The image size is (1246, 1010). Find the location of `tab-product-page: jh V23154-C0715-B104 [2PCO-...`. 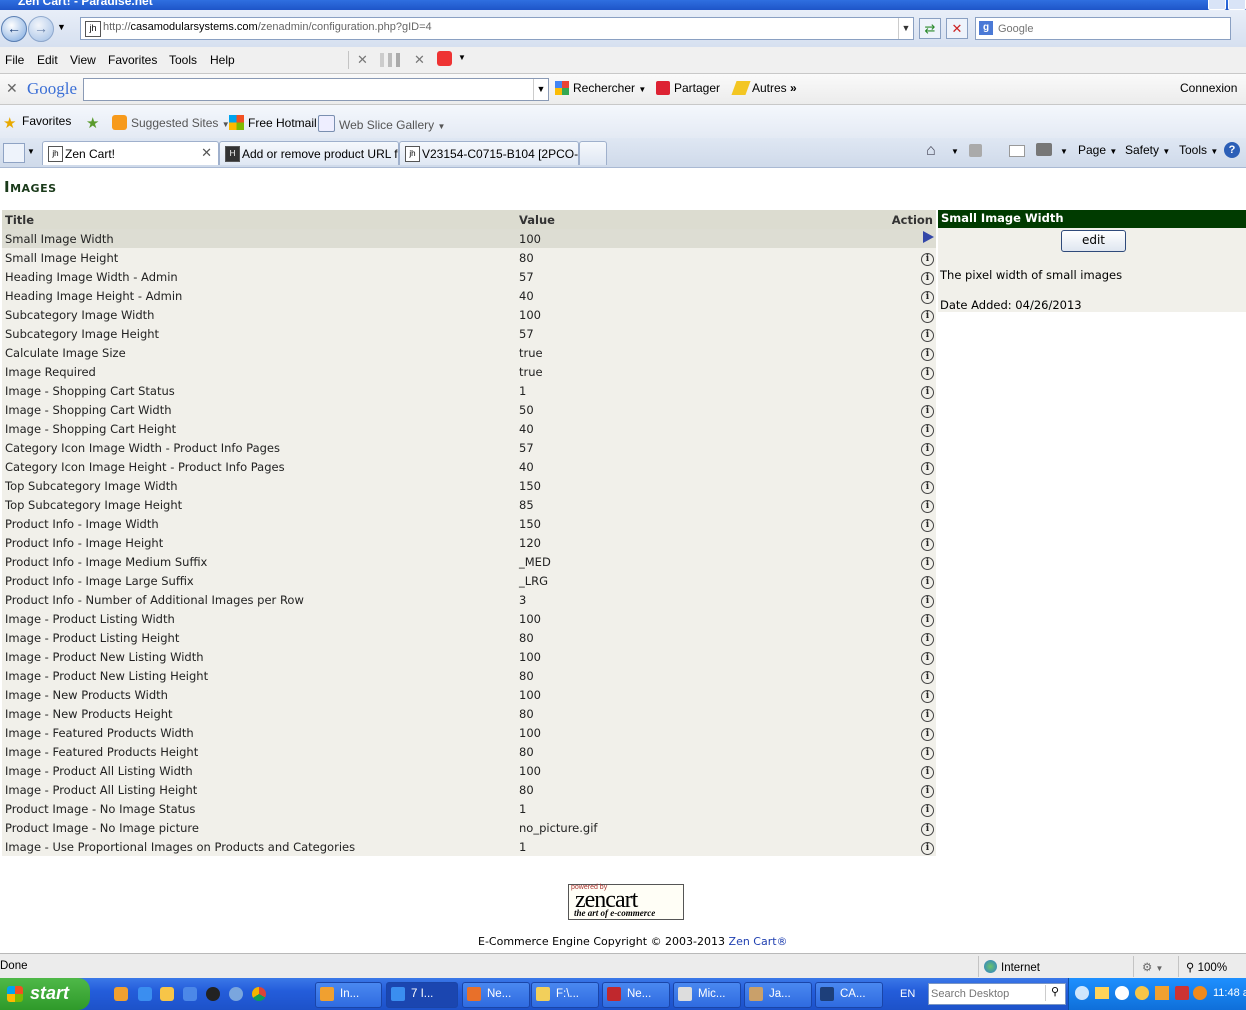

tab-product-page: jh V23154-C0715-B104 [2PCO-... is located at coordinates (489, 153).